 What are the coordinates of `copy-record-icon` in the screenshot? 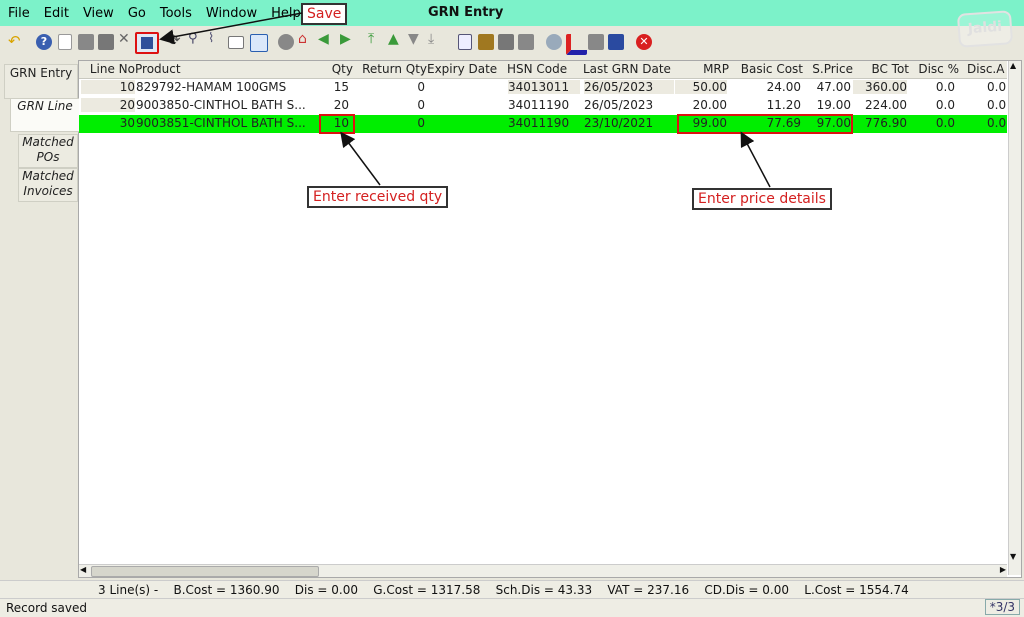 It's located at (86, 42).